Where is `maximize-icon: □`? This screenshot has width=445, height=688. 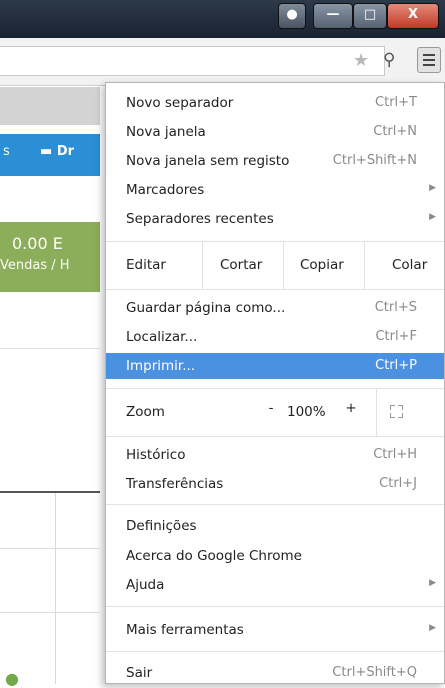 maximize-icon: □ is located at coordinates (370, 14).